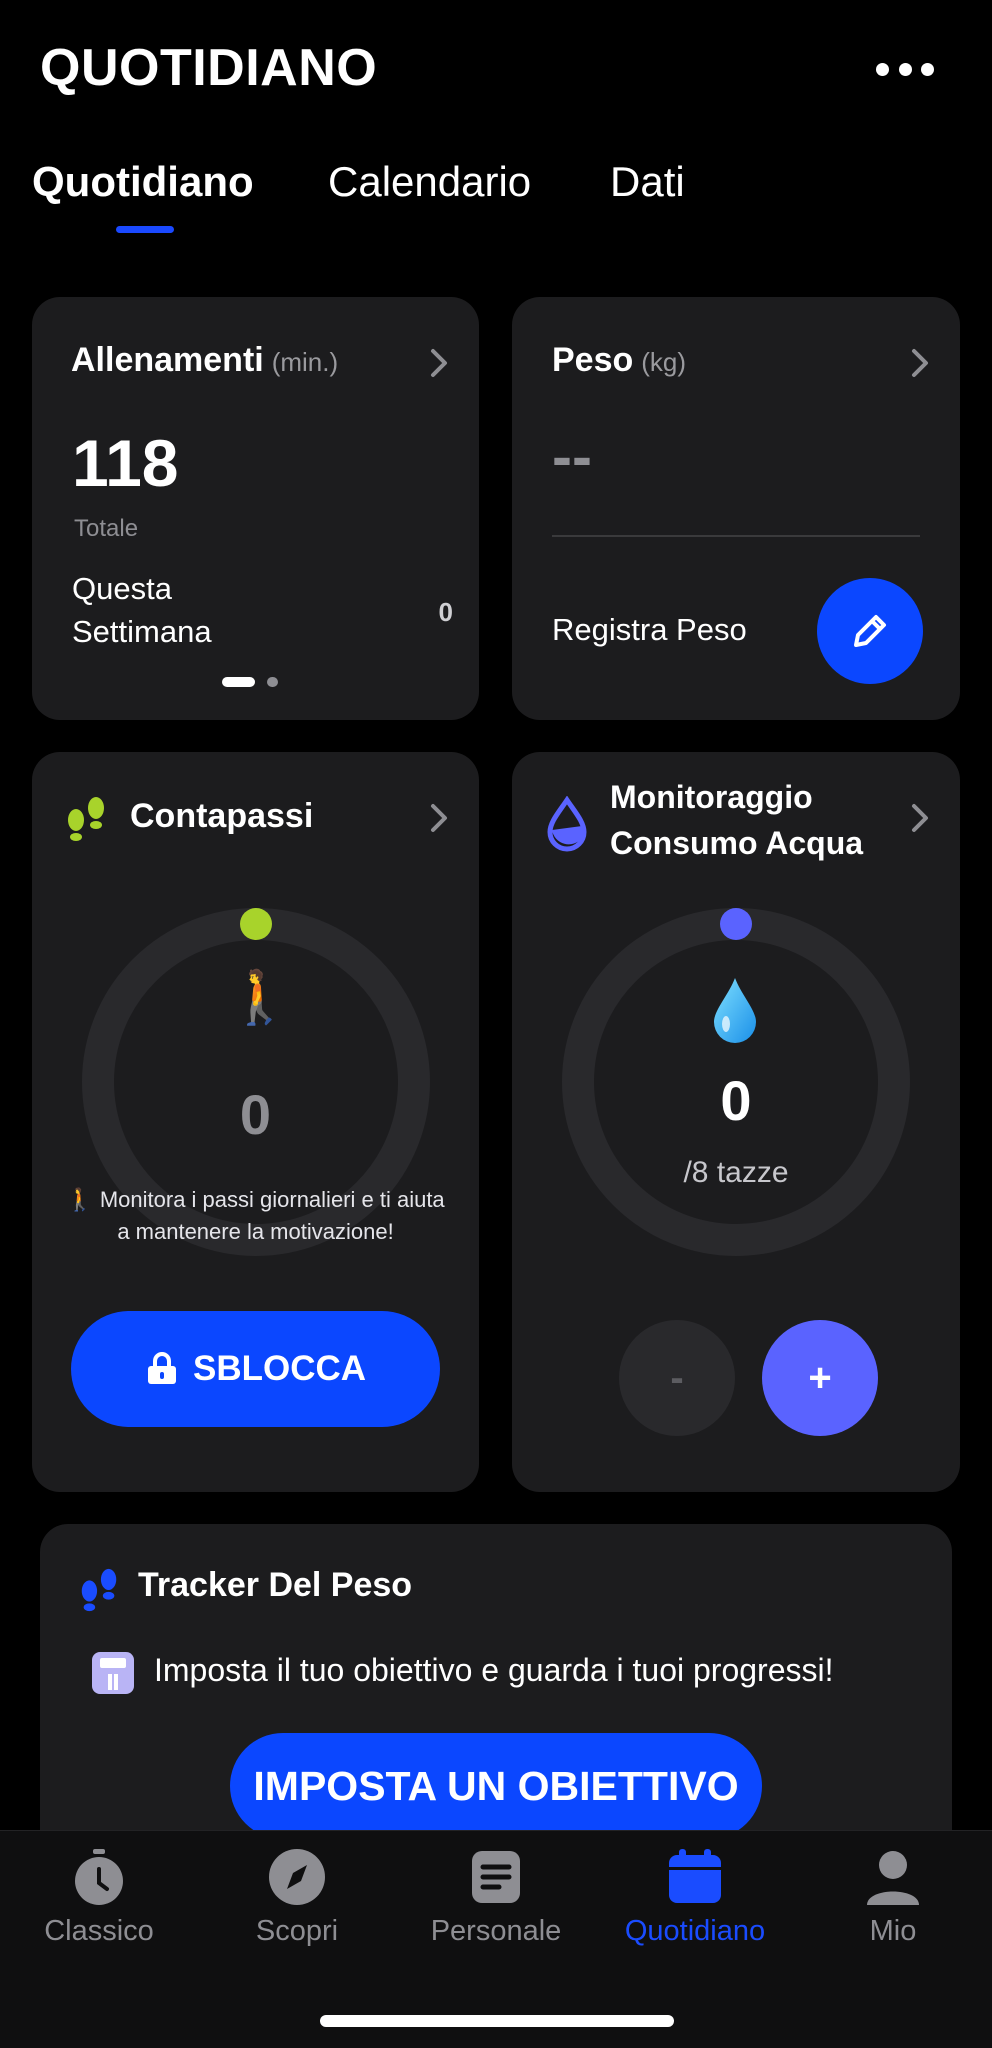 The image size is (992, 2048). What do you see at coordinates (259, 998) in the screenshot?
I see `walking-person-icon: 🚶` at bounding box center [259, 998].